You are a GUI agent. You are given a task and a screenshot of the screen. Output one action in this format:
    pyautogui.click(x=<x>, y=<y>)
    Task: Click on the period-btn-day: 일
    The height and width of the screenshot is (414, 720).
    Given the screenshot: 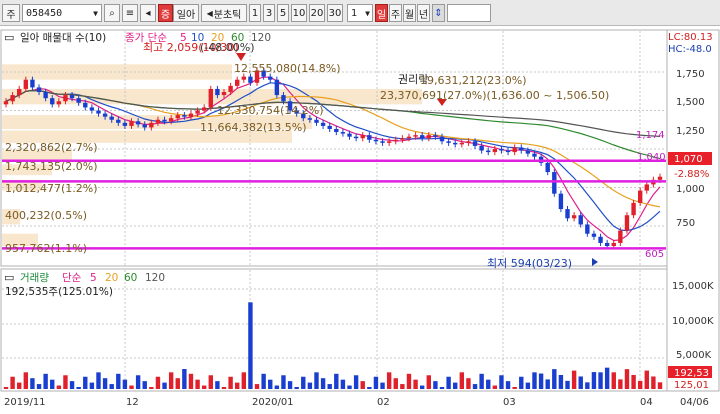 What is the action you would take?
    pyautogui.click(x=381, y=13)
    